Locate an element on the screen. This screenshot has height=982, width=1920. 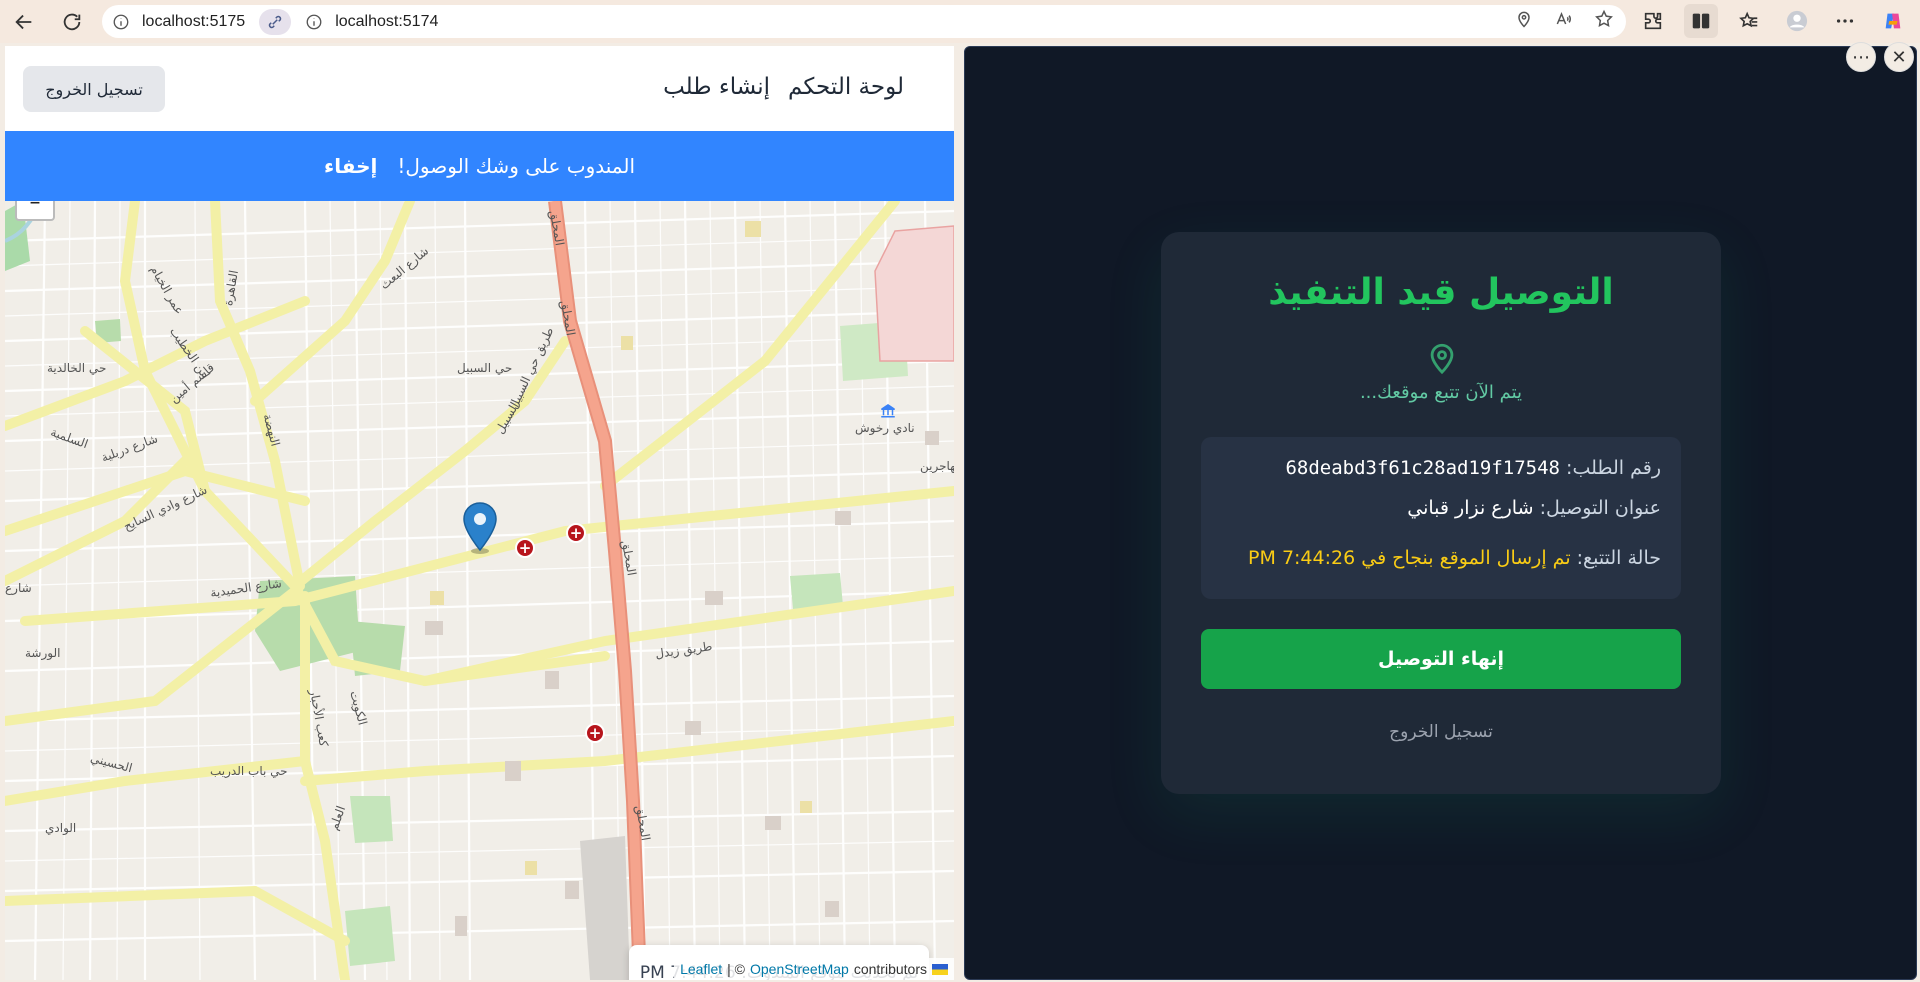
logout-button: تسجيل الخروج is located at coordinates (94, 89).